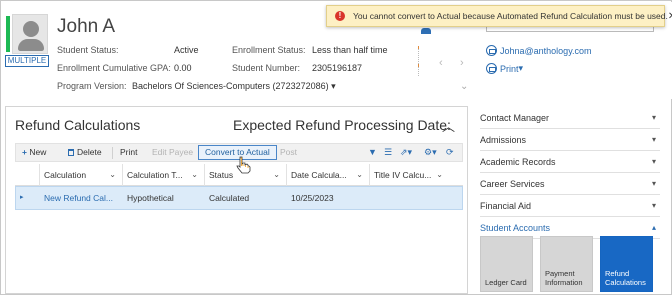 This screenshot has height=295, width=672. What do you see at coordinates (114, 68) in the screenshot?
I see `gpa-label: Enrollment Cumulative GPA:` at bounding box center [114, 68].